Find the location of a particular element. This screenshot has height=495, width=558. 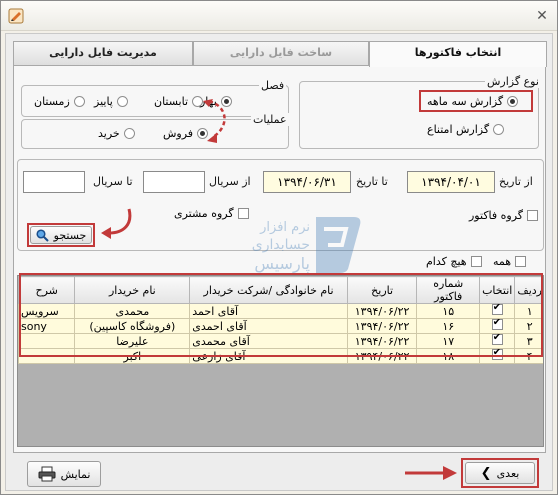

chevron-left-icon: ❮ is located at coordinates (486, 473).